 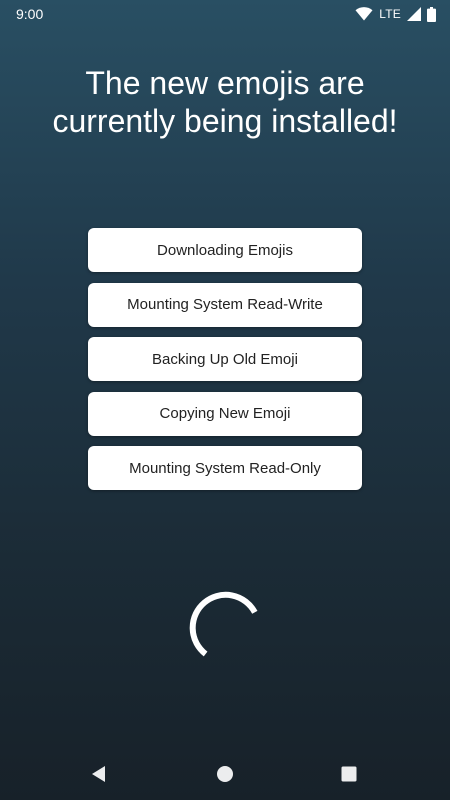 I want to click on recents-icon, so click(x=349, y=774).